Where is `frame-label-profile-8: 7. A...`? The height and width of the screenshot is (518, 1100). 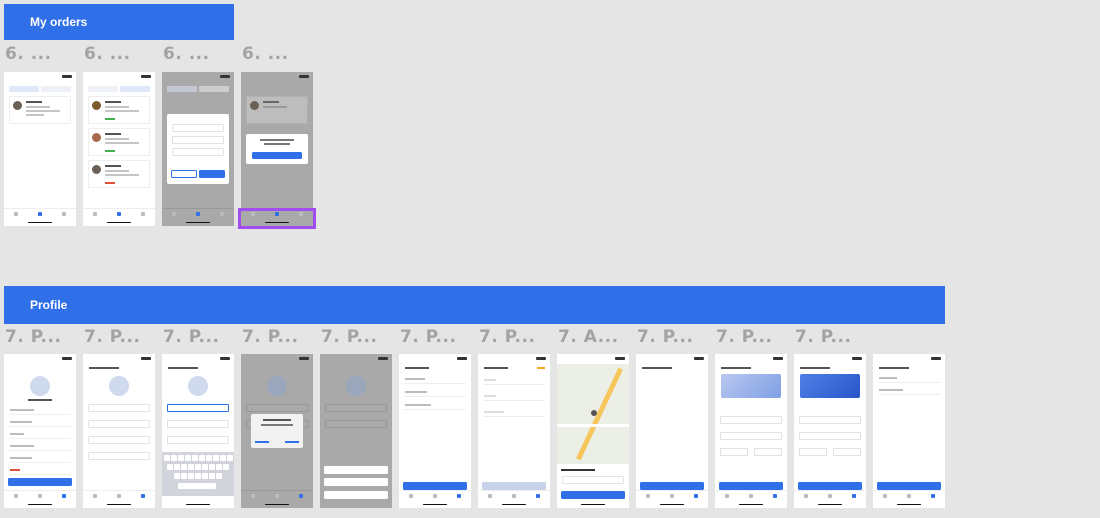
frame-label-profile-8: 7. A... is located at coordinates (588, 337).